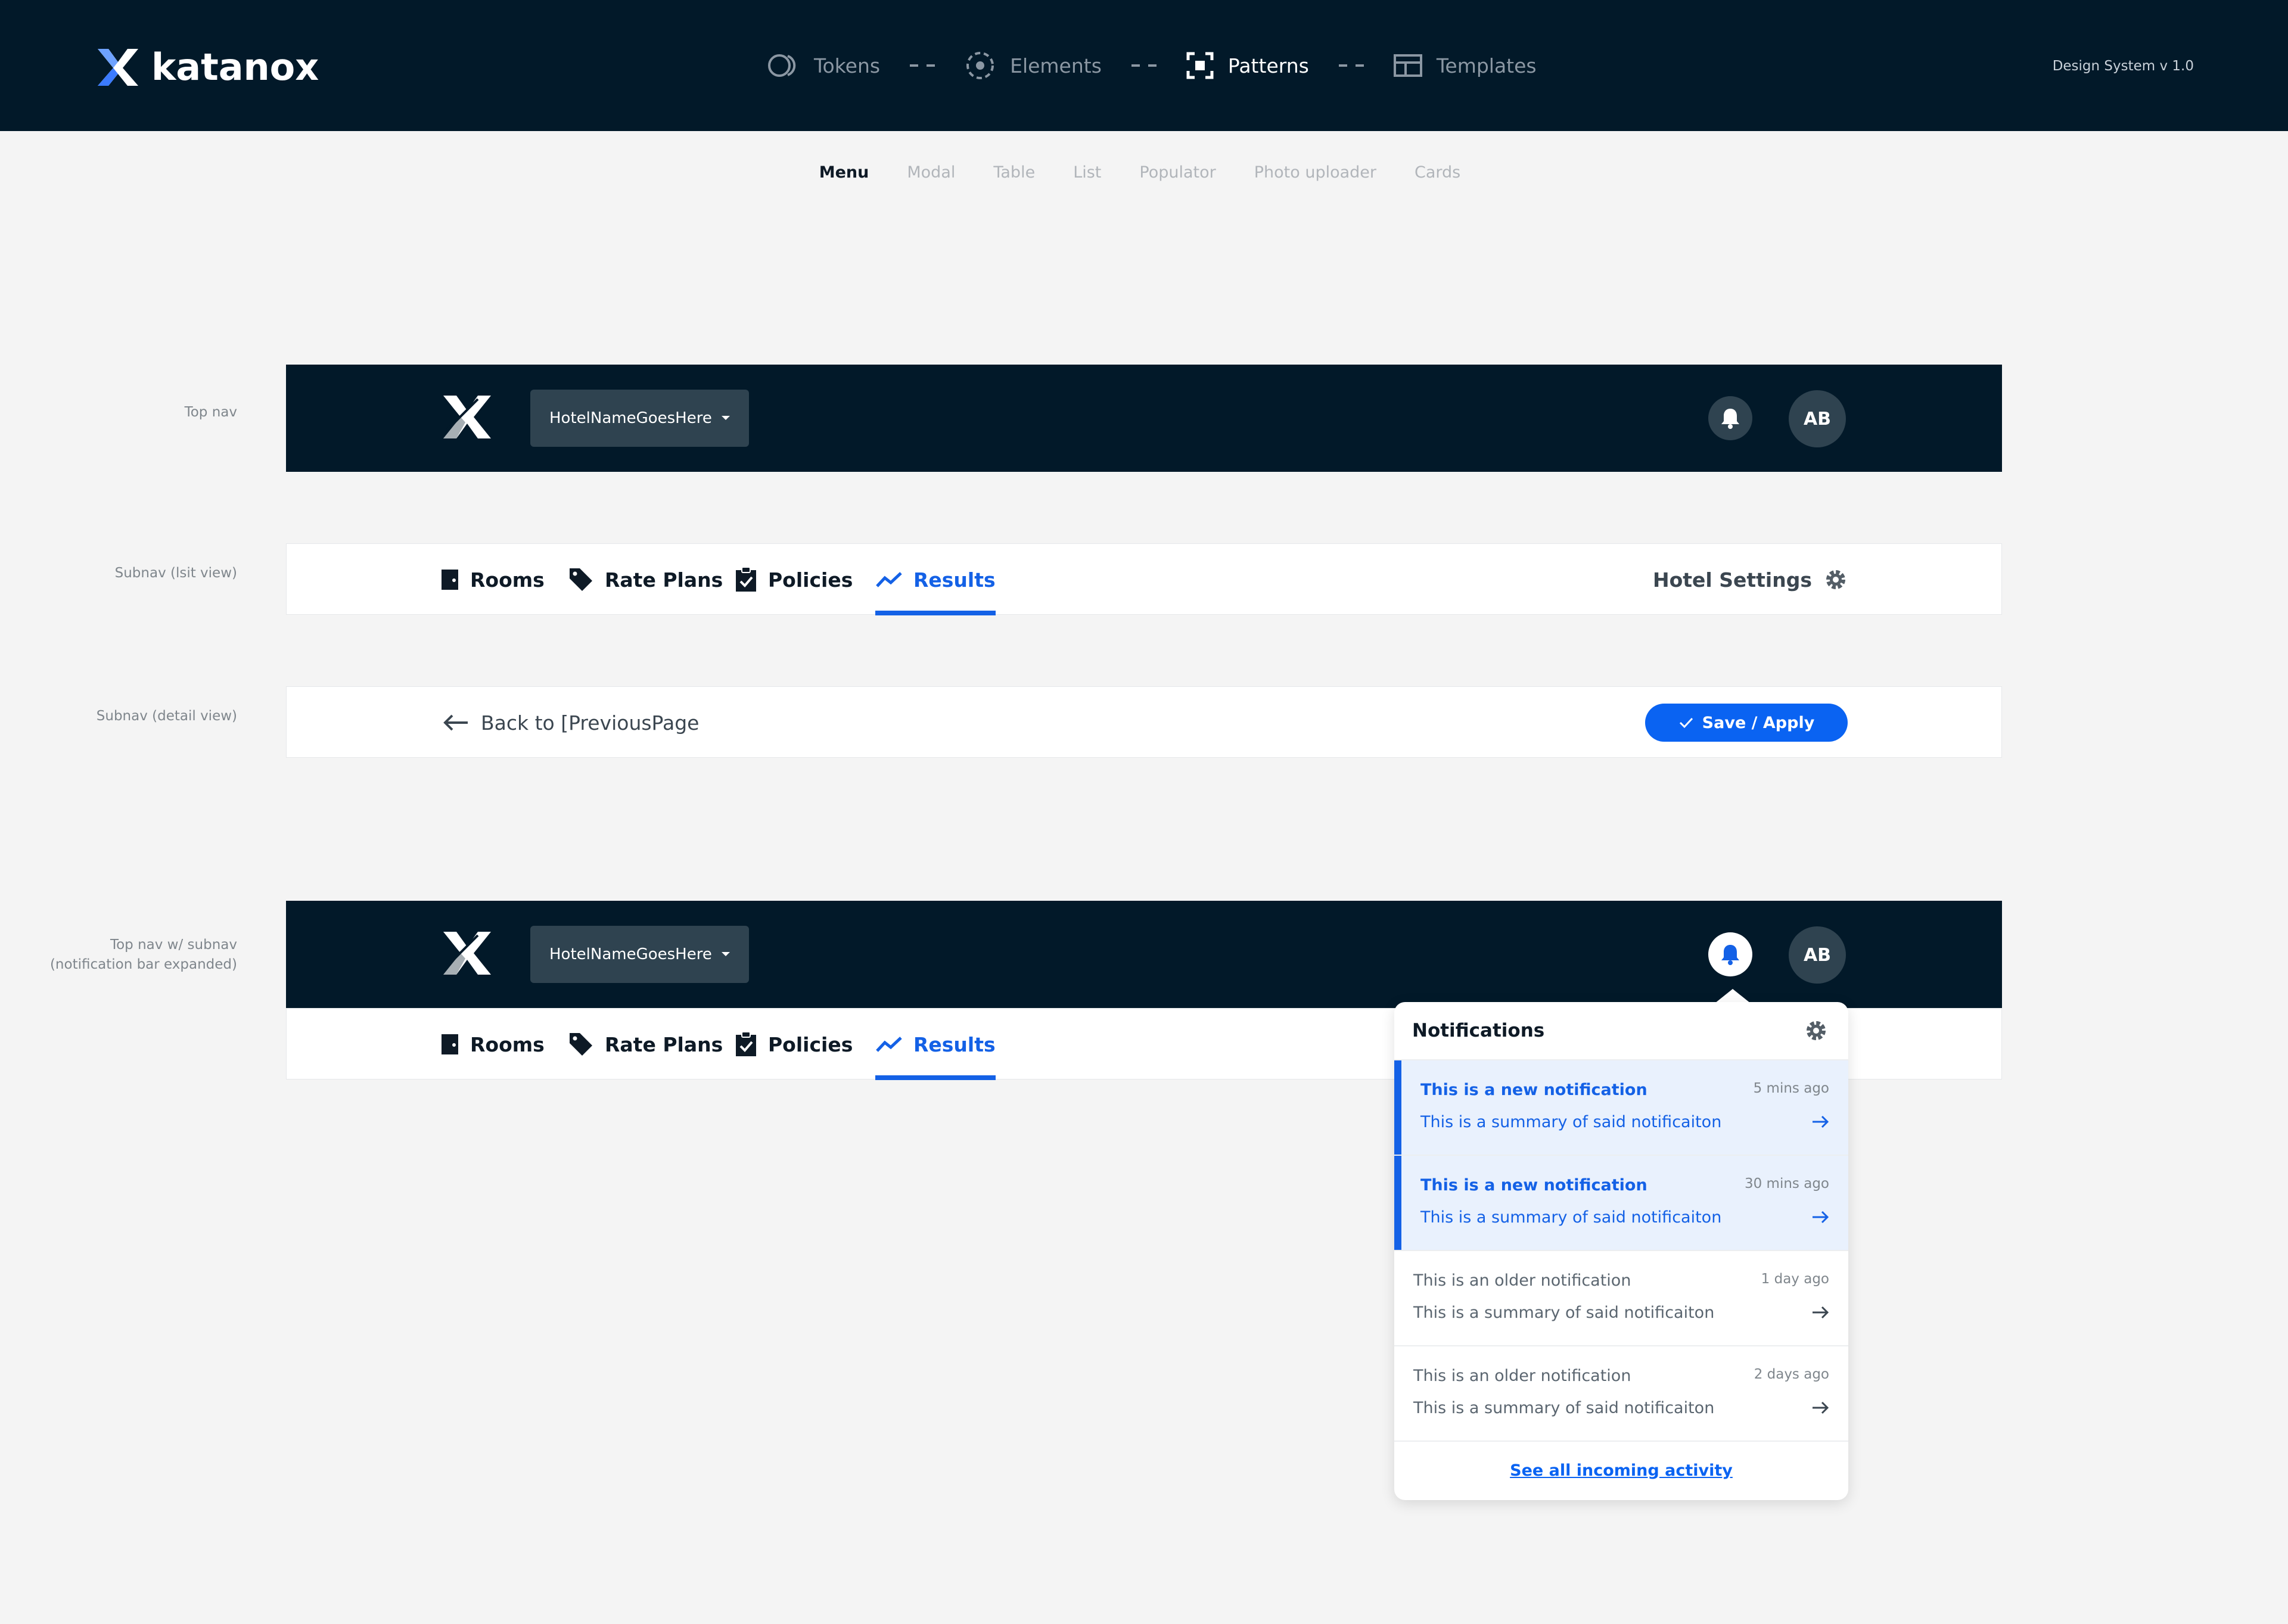 The height and width of the screenshot is (1624, 2288). Describe the element at coordinates (1733, 996) in the screenshot. I see `notifications-pointer` at that location.